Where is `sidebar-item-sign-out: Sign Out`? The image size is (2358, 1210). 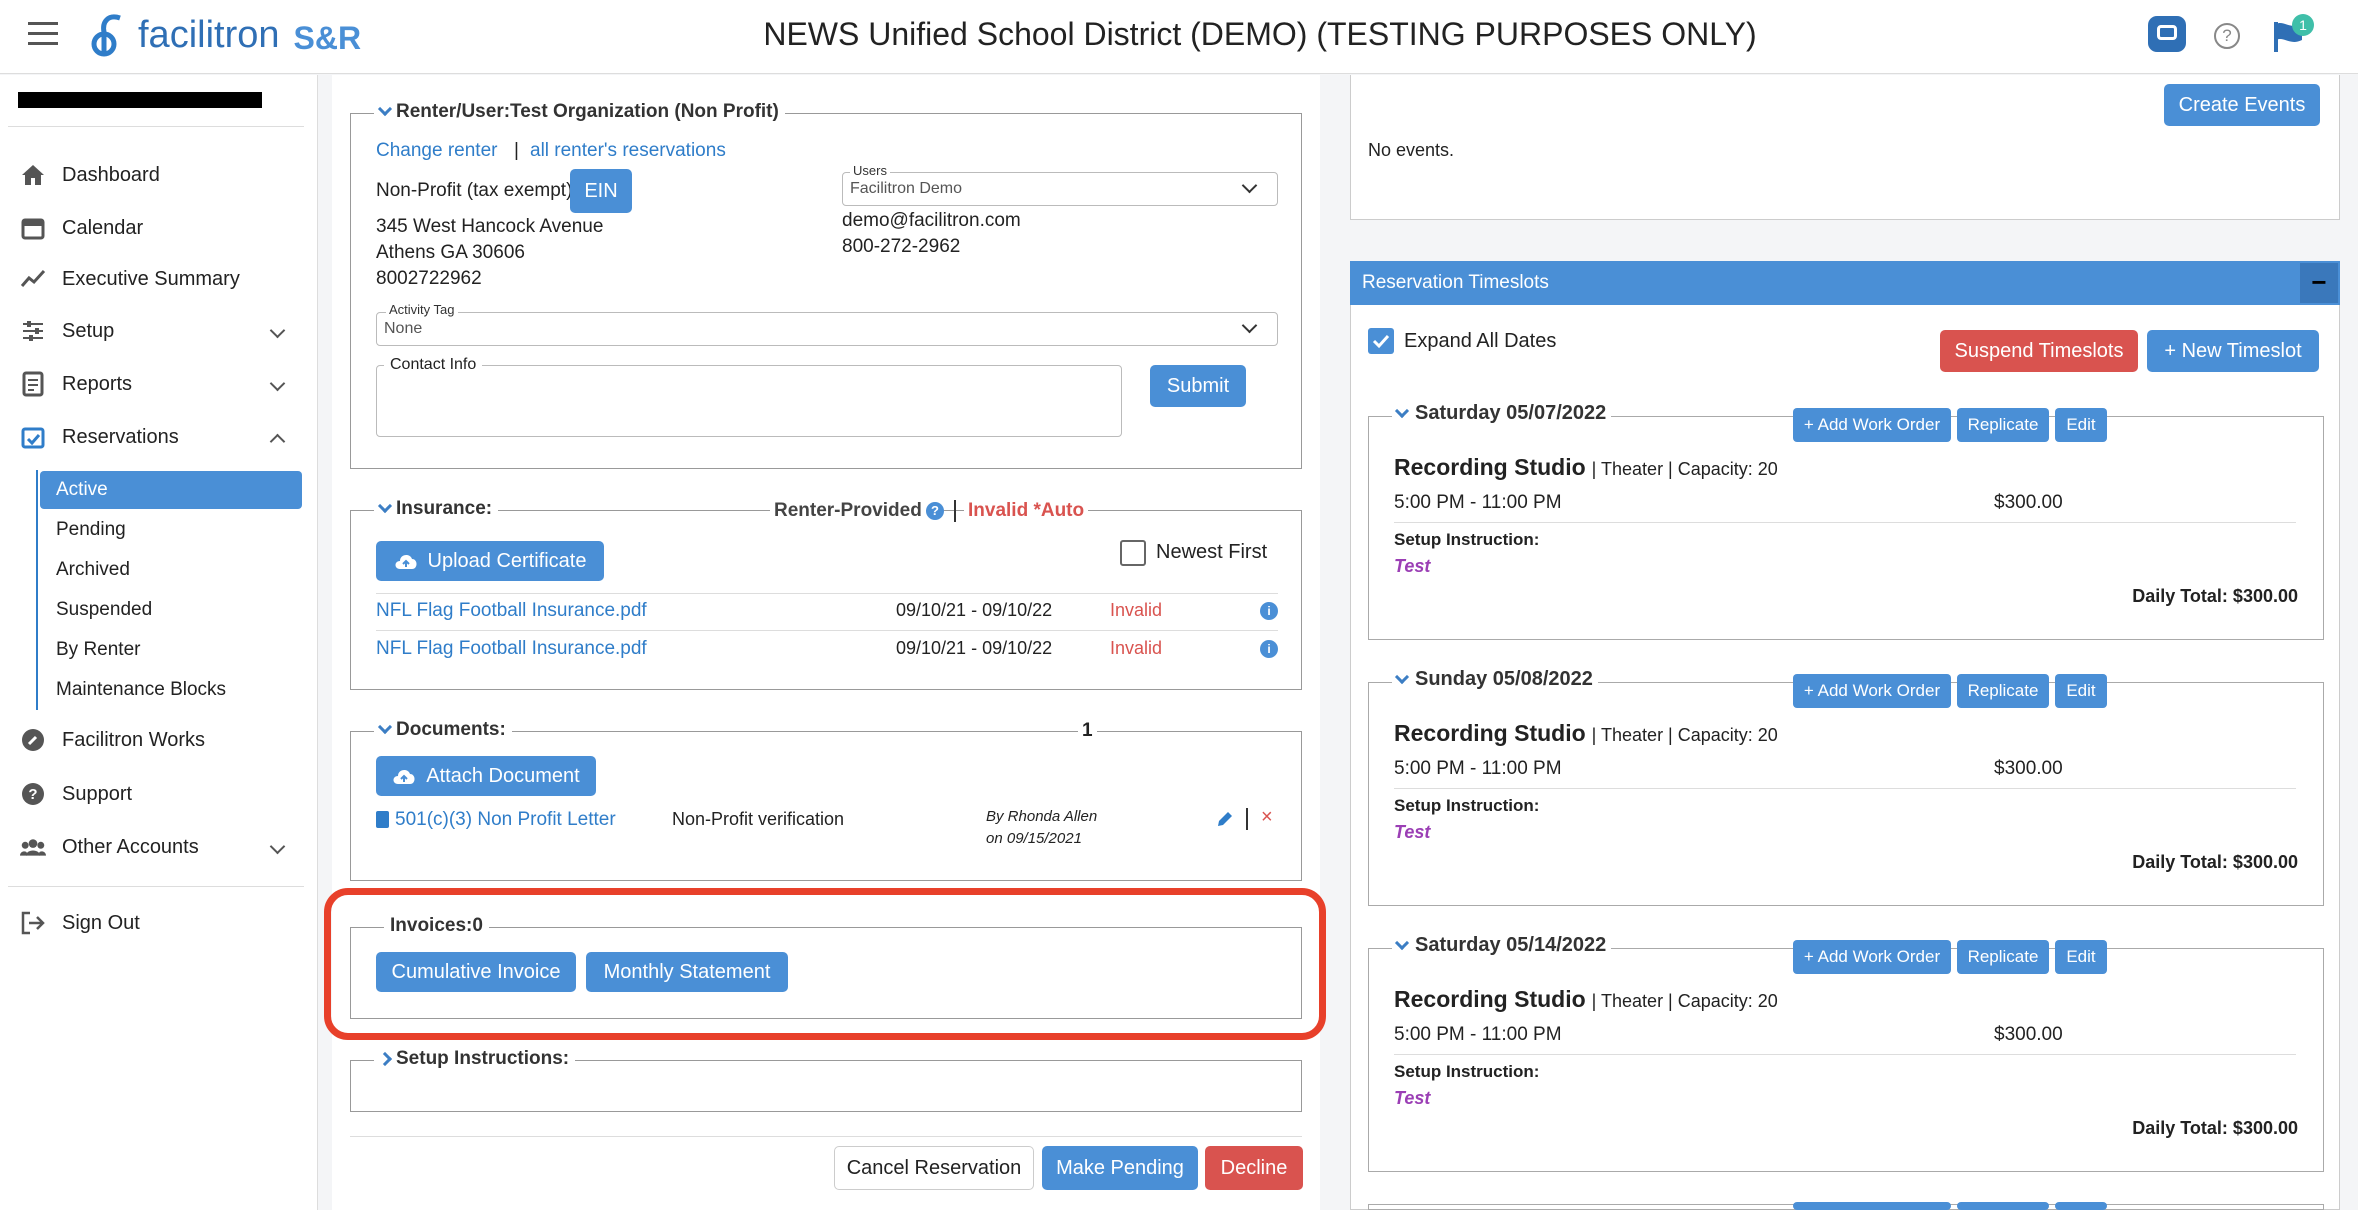
sidebar-item-sign-out: Sign Out is located at coordinates (80, 923).